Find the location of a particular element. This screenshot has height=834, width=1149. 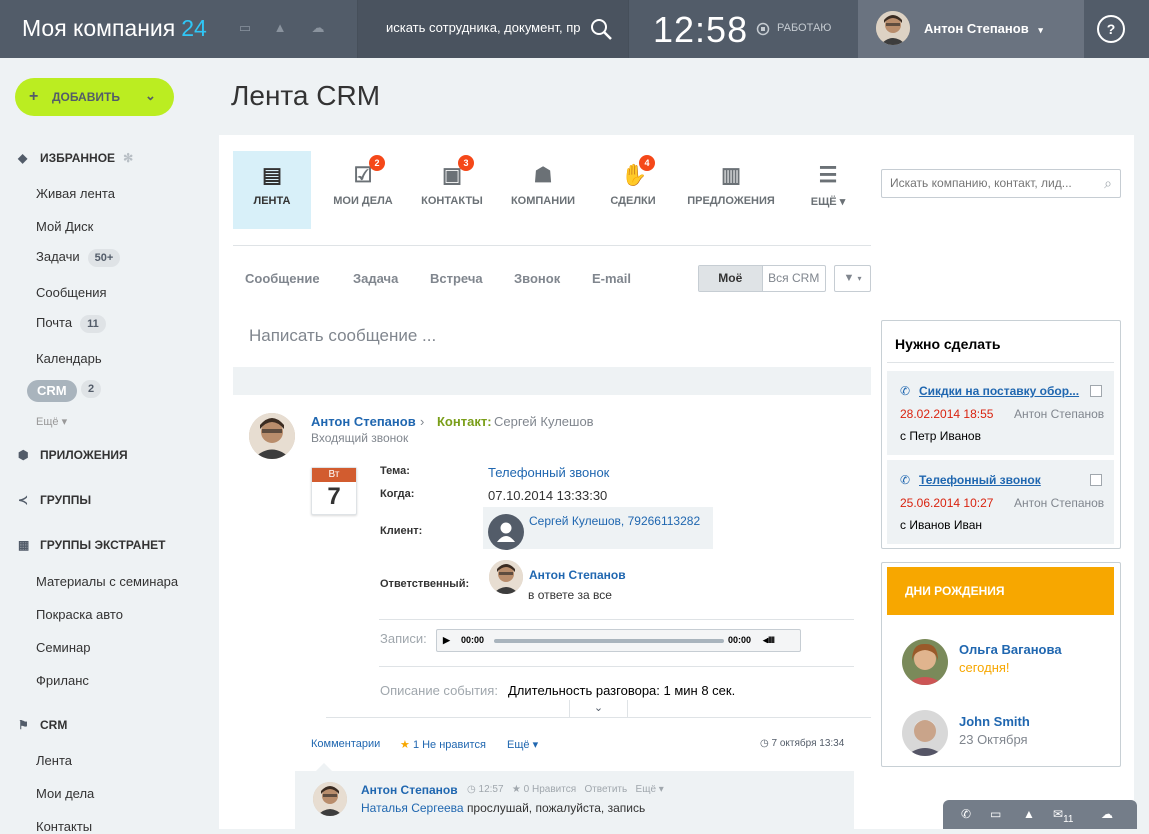

birthday-name: John Smith is located at coordinates (994, 721).